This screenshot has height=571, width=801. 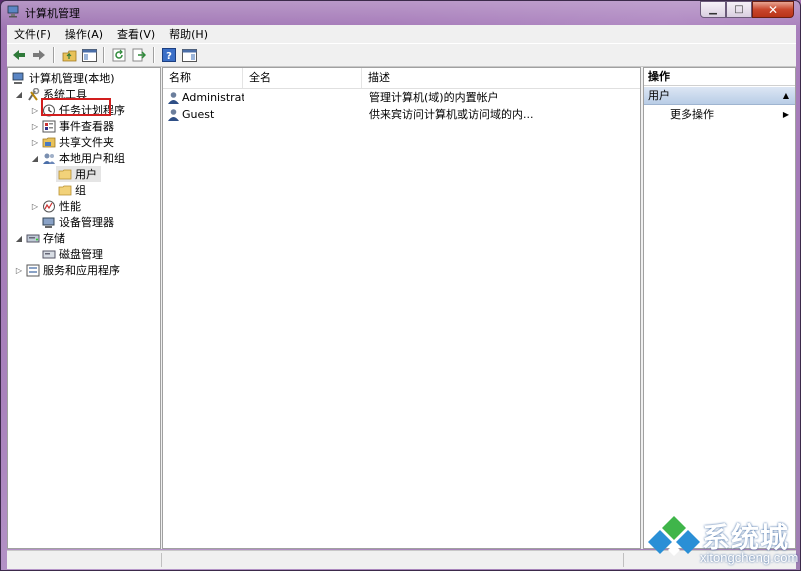 I want to click on refresh-button, so click(x=119, y=55).